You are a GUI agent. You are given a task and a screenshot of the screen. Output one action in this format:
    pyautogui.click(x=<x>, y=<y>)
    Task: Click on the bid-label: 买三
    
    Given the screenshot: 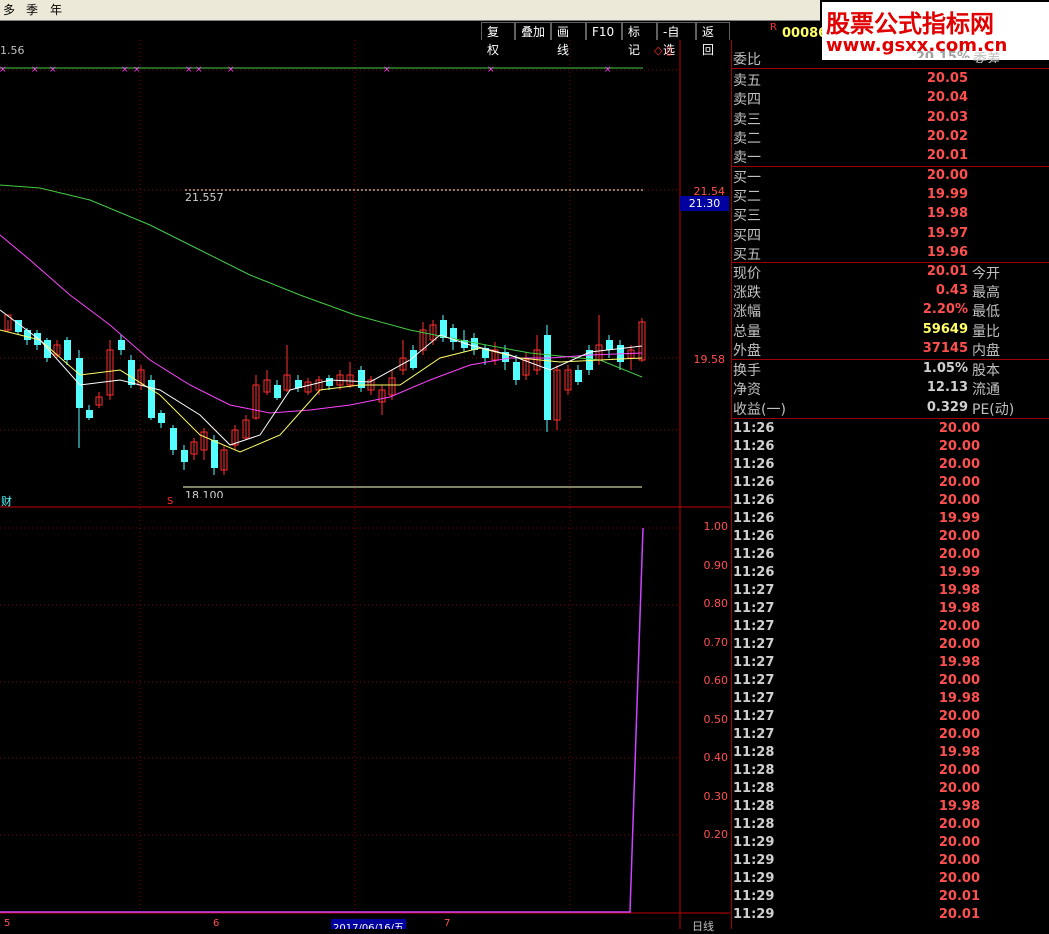 What is the action you would take?
    pyautogui.click(x=747, y=216)
    